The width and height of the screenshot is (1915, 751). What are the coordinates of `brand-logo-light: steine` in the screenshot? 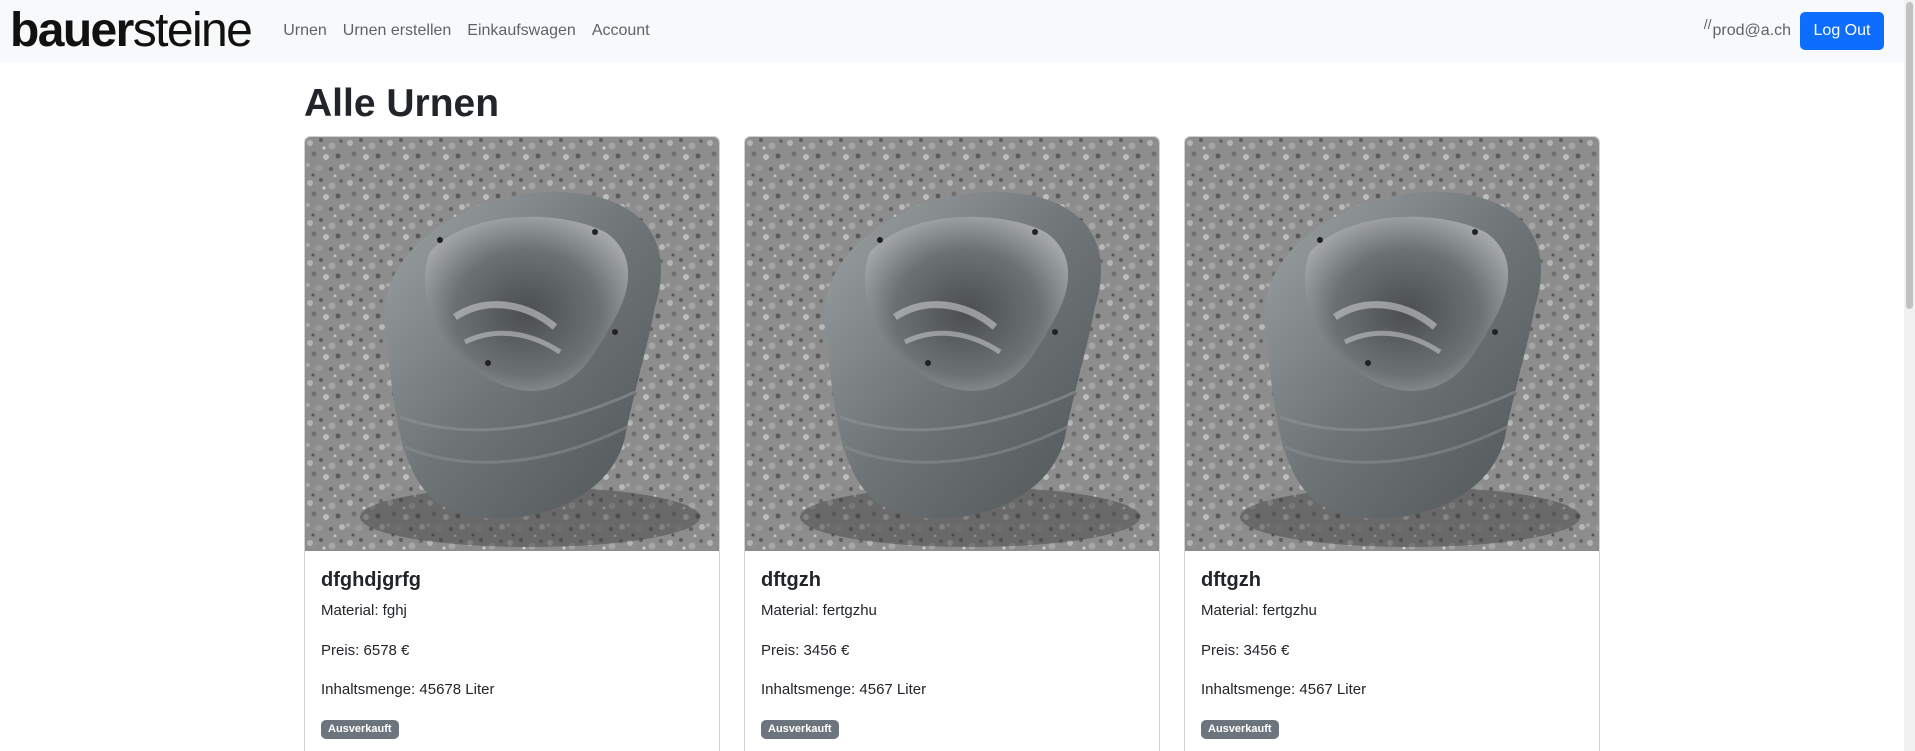 It's located at (192, 30).